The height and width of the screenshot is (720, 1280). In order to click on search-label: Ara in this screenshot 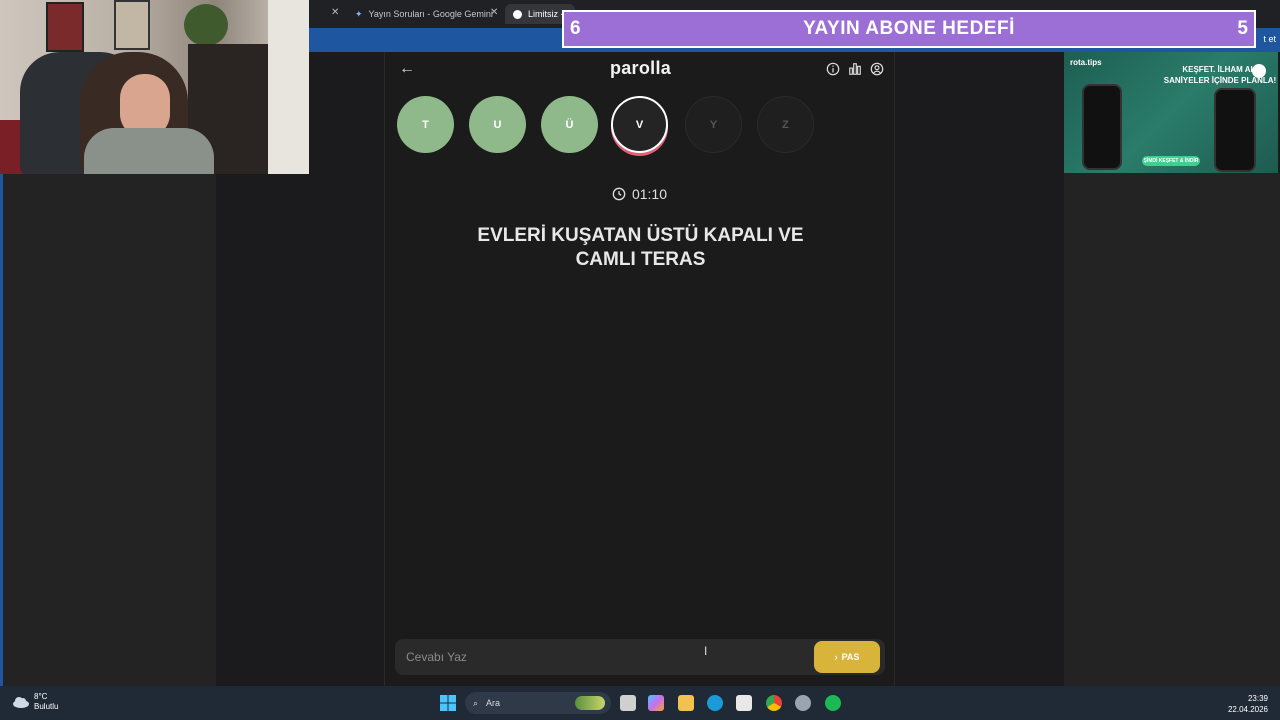, I will do `click(493, 703)`.